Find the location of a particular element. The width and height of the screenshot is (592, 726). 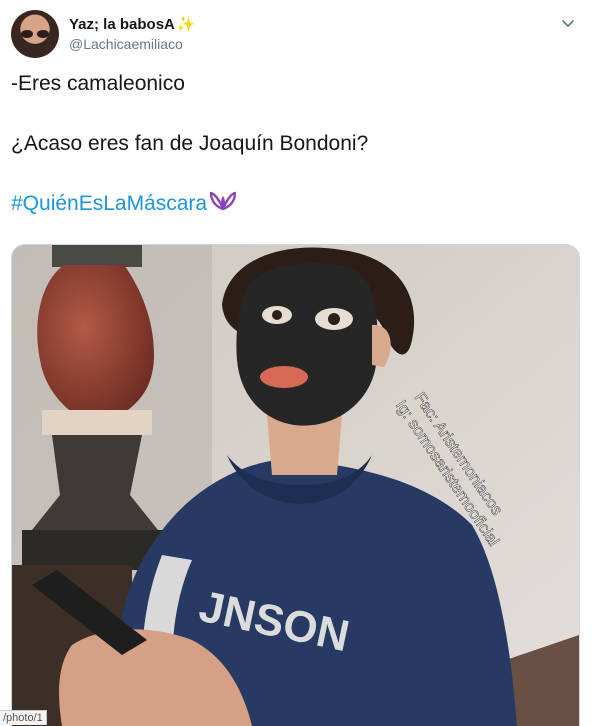

display-name: Yaz; la babosA ✨ is located at coordinates (132, 25).